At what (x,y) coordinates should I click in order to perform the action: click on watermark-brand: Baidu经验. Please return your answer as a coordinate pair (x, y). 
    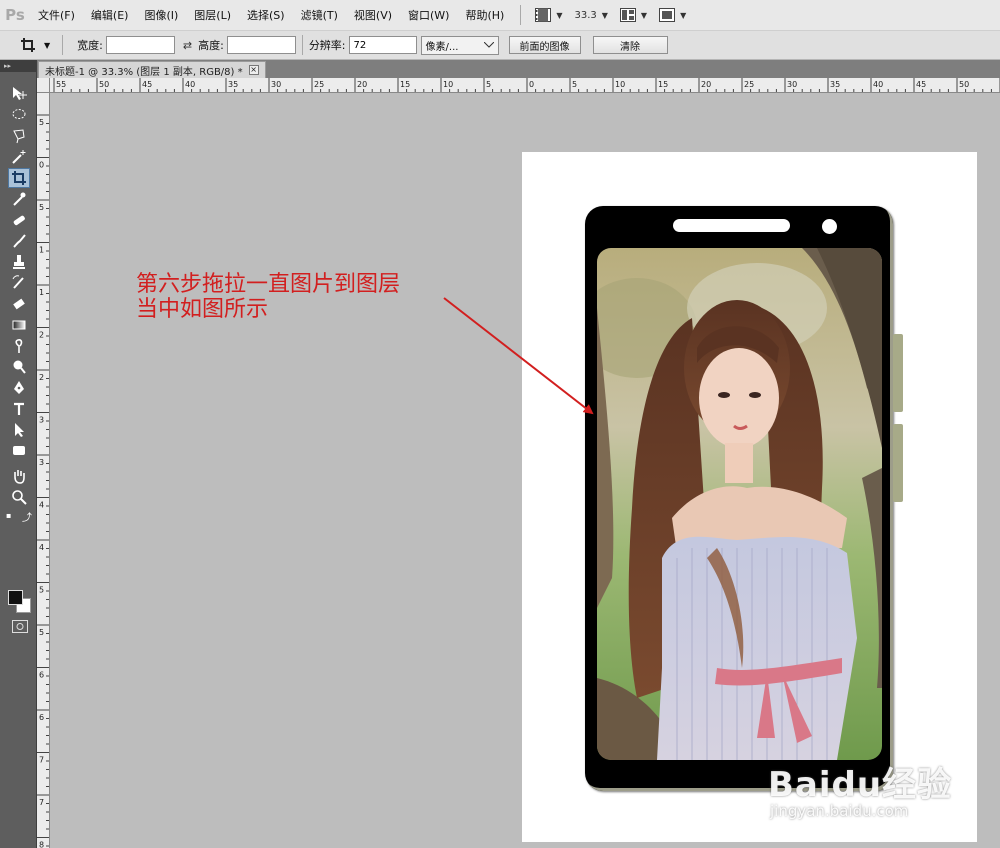
    Looking at the image, I should click on (860, 785).